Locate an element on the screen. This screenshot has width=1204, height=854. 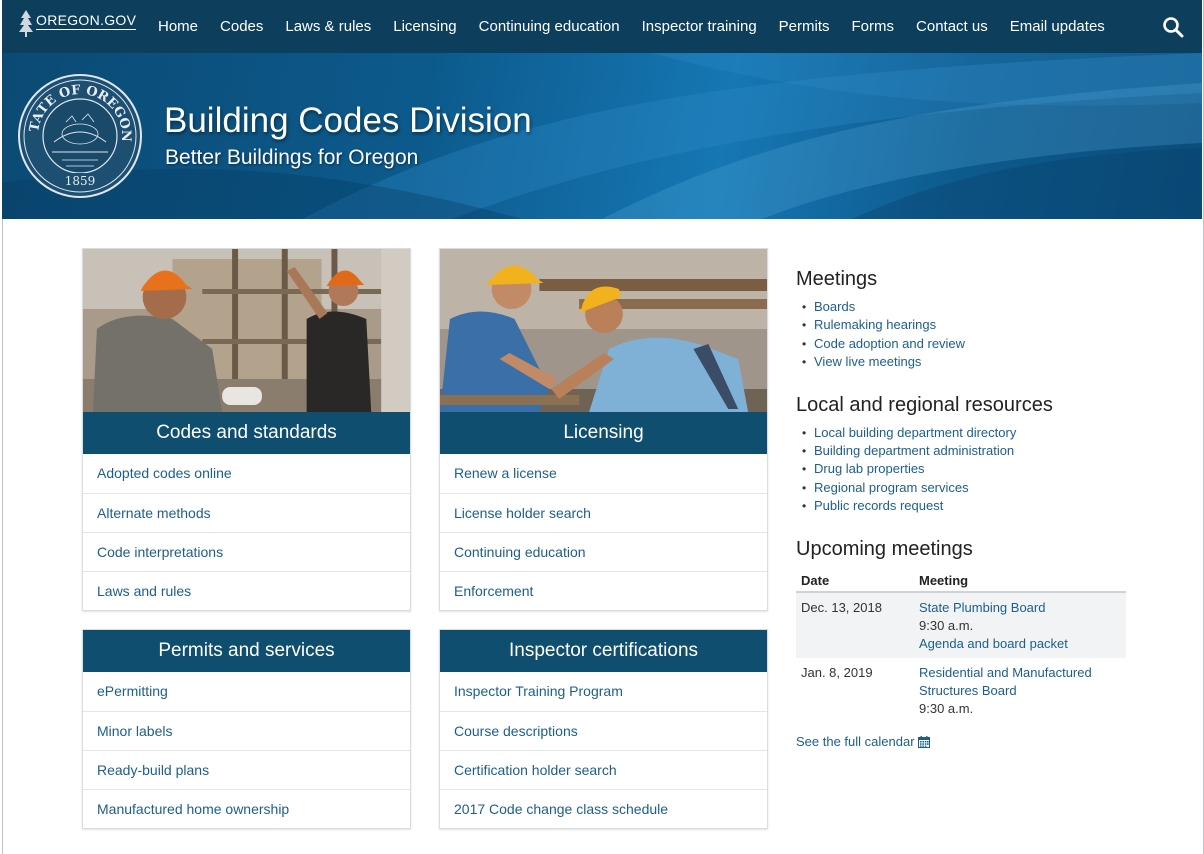
link-certification-holder-search: Certification holder search is located at coordinates (603, 769).